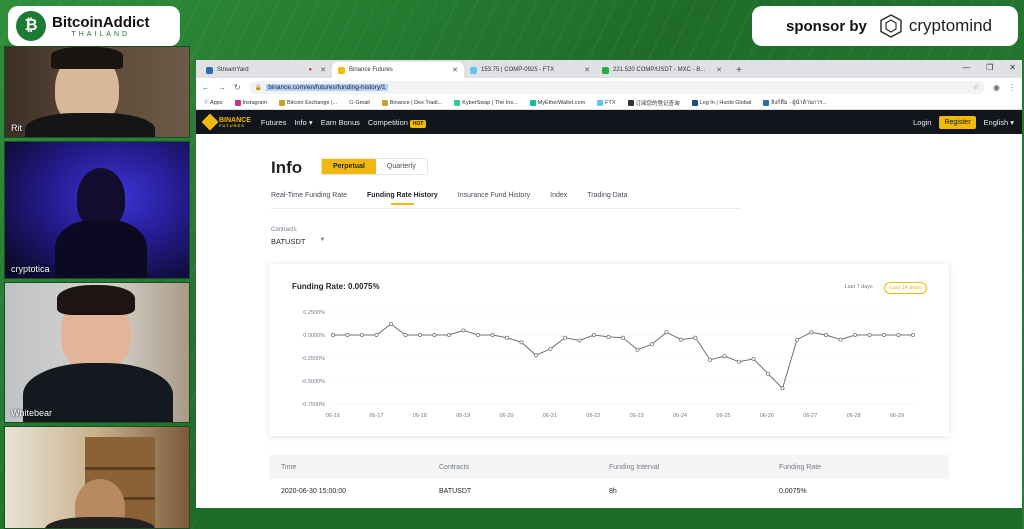 The width and height of the screenshot is (1024, 529). What do you see at coordinates (557, 102) in the screenshot?
I see `bookmark-myetherwallet: MyEtherWallet.com` at bounding box center [557, 102].